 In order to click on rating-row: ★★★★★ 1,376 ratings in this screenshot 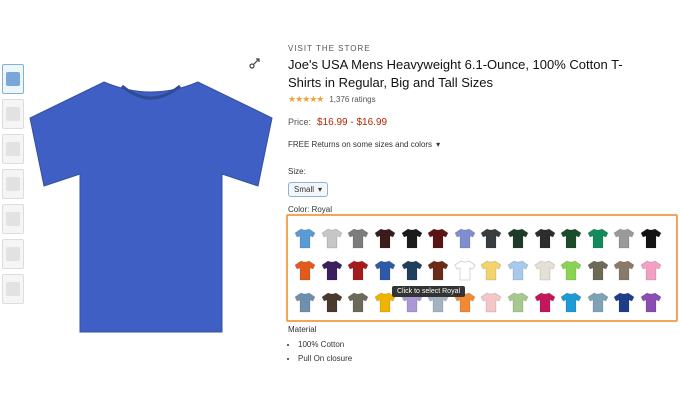, I will do `click(478, 99)`.